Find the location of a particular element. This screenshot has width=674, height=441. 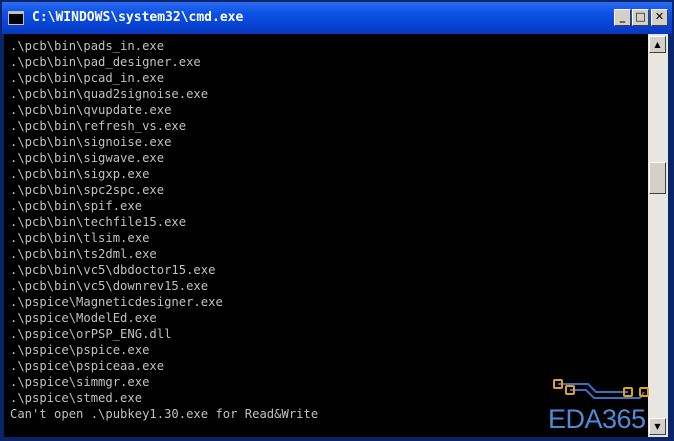

eda365-watermark: EDA365 is located at coordinates (607, 406).